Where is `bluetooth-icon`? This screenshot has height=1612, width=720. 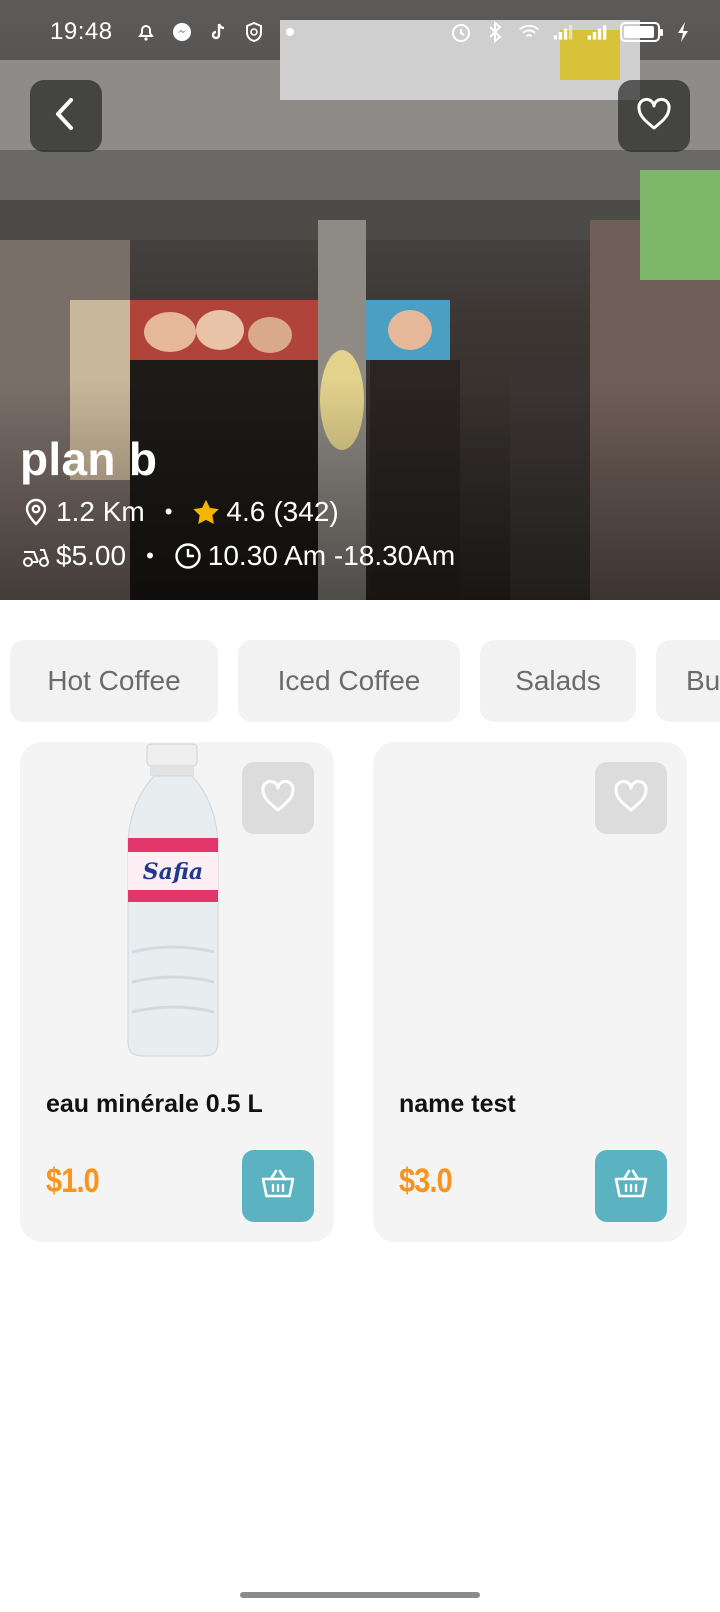 bluetooth-icon is located at coordinates (495, 32).